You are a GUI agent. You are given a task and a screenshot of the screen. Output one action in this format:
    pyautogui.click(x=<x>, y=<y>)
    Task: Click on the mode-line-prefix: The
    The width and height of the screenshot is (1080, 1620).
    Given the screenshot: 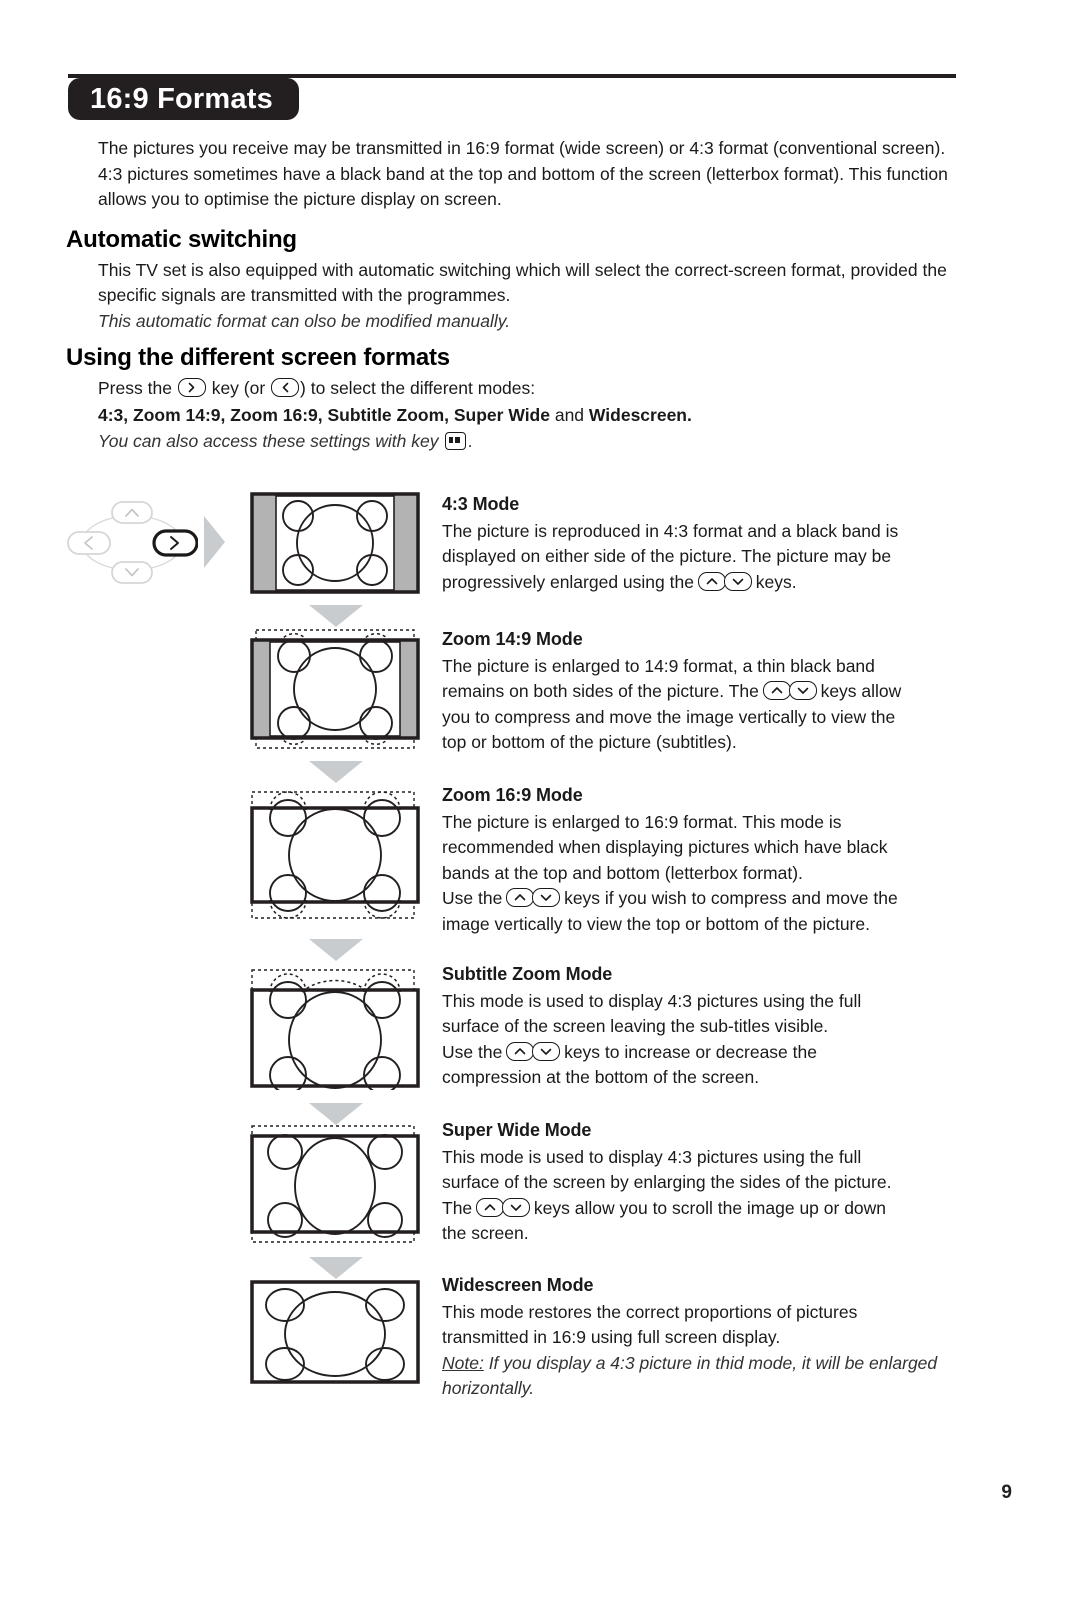 What is the action you would take?
    pyautogui.click(x=457, y=1207)
    